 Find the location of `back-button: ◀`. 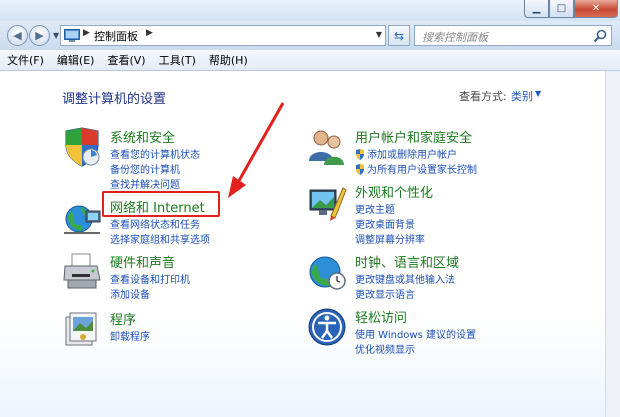

back-button: ◀ is located at coordinates (17, 35).